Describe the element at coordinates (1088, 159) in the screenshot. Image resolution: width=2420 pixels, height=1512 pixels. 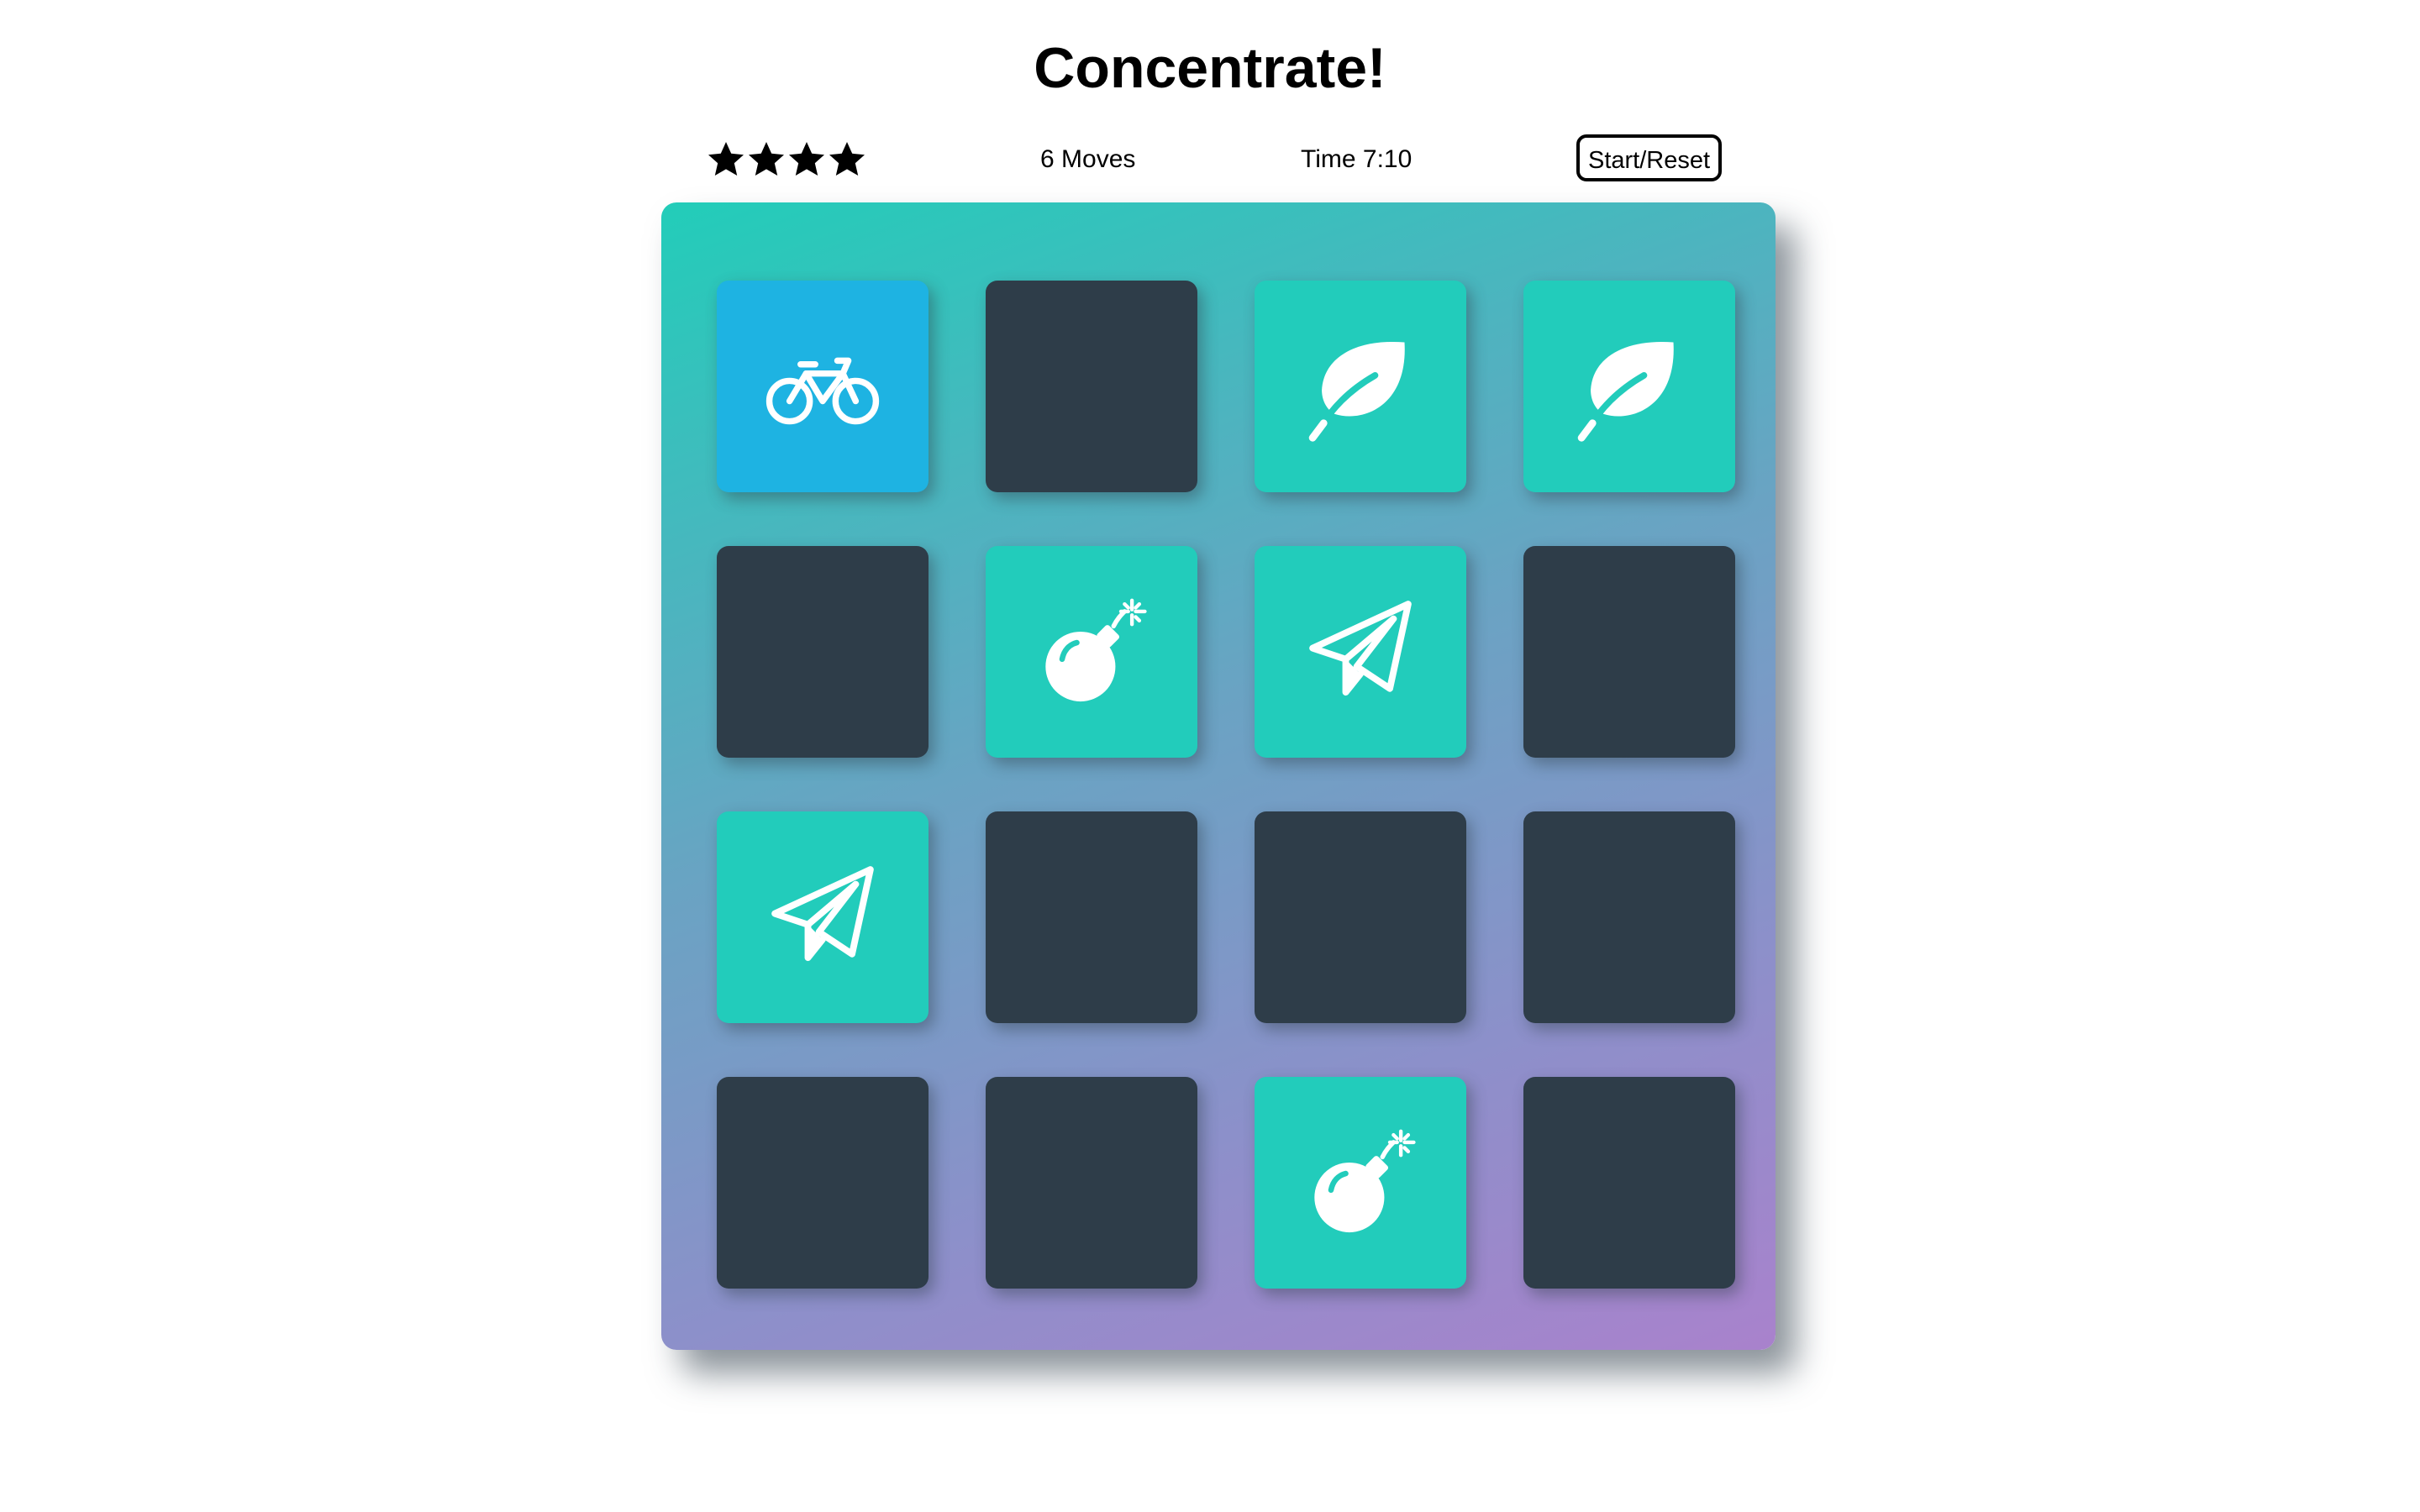
I see `moves-counter: 6 Moves` at that location.